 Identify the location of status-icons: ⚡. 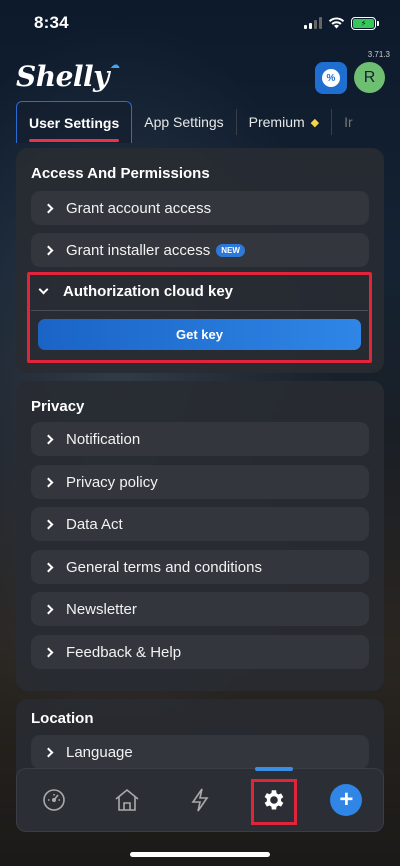
(341, 23).